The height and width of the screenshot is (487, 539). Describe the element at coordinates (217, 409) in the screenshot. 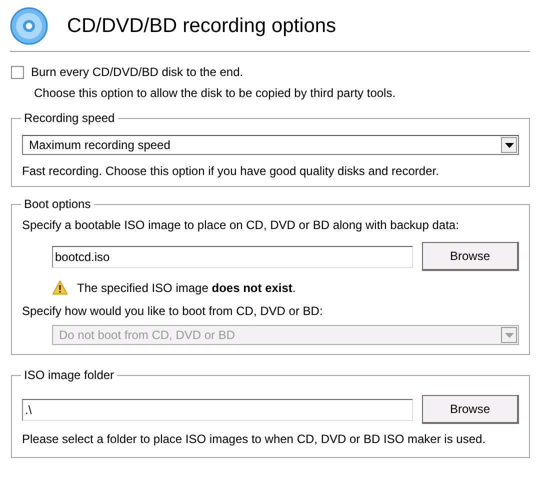

I see `input-field: .\` at that location.